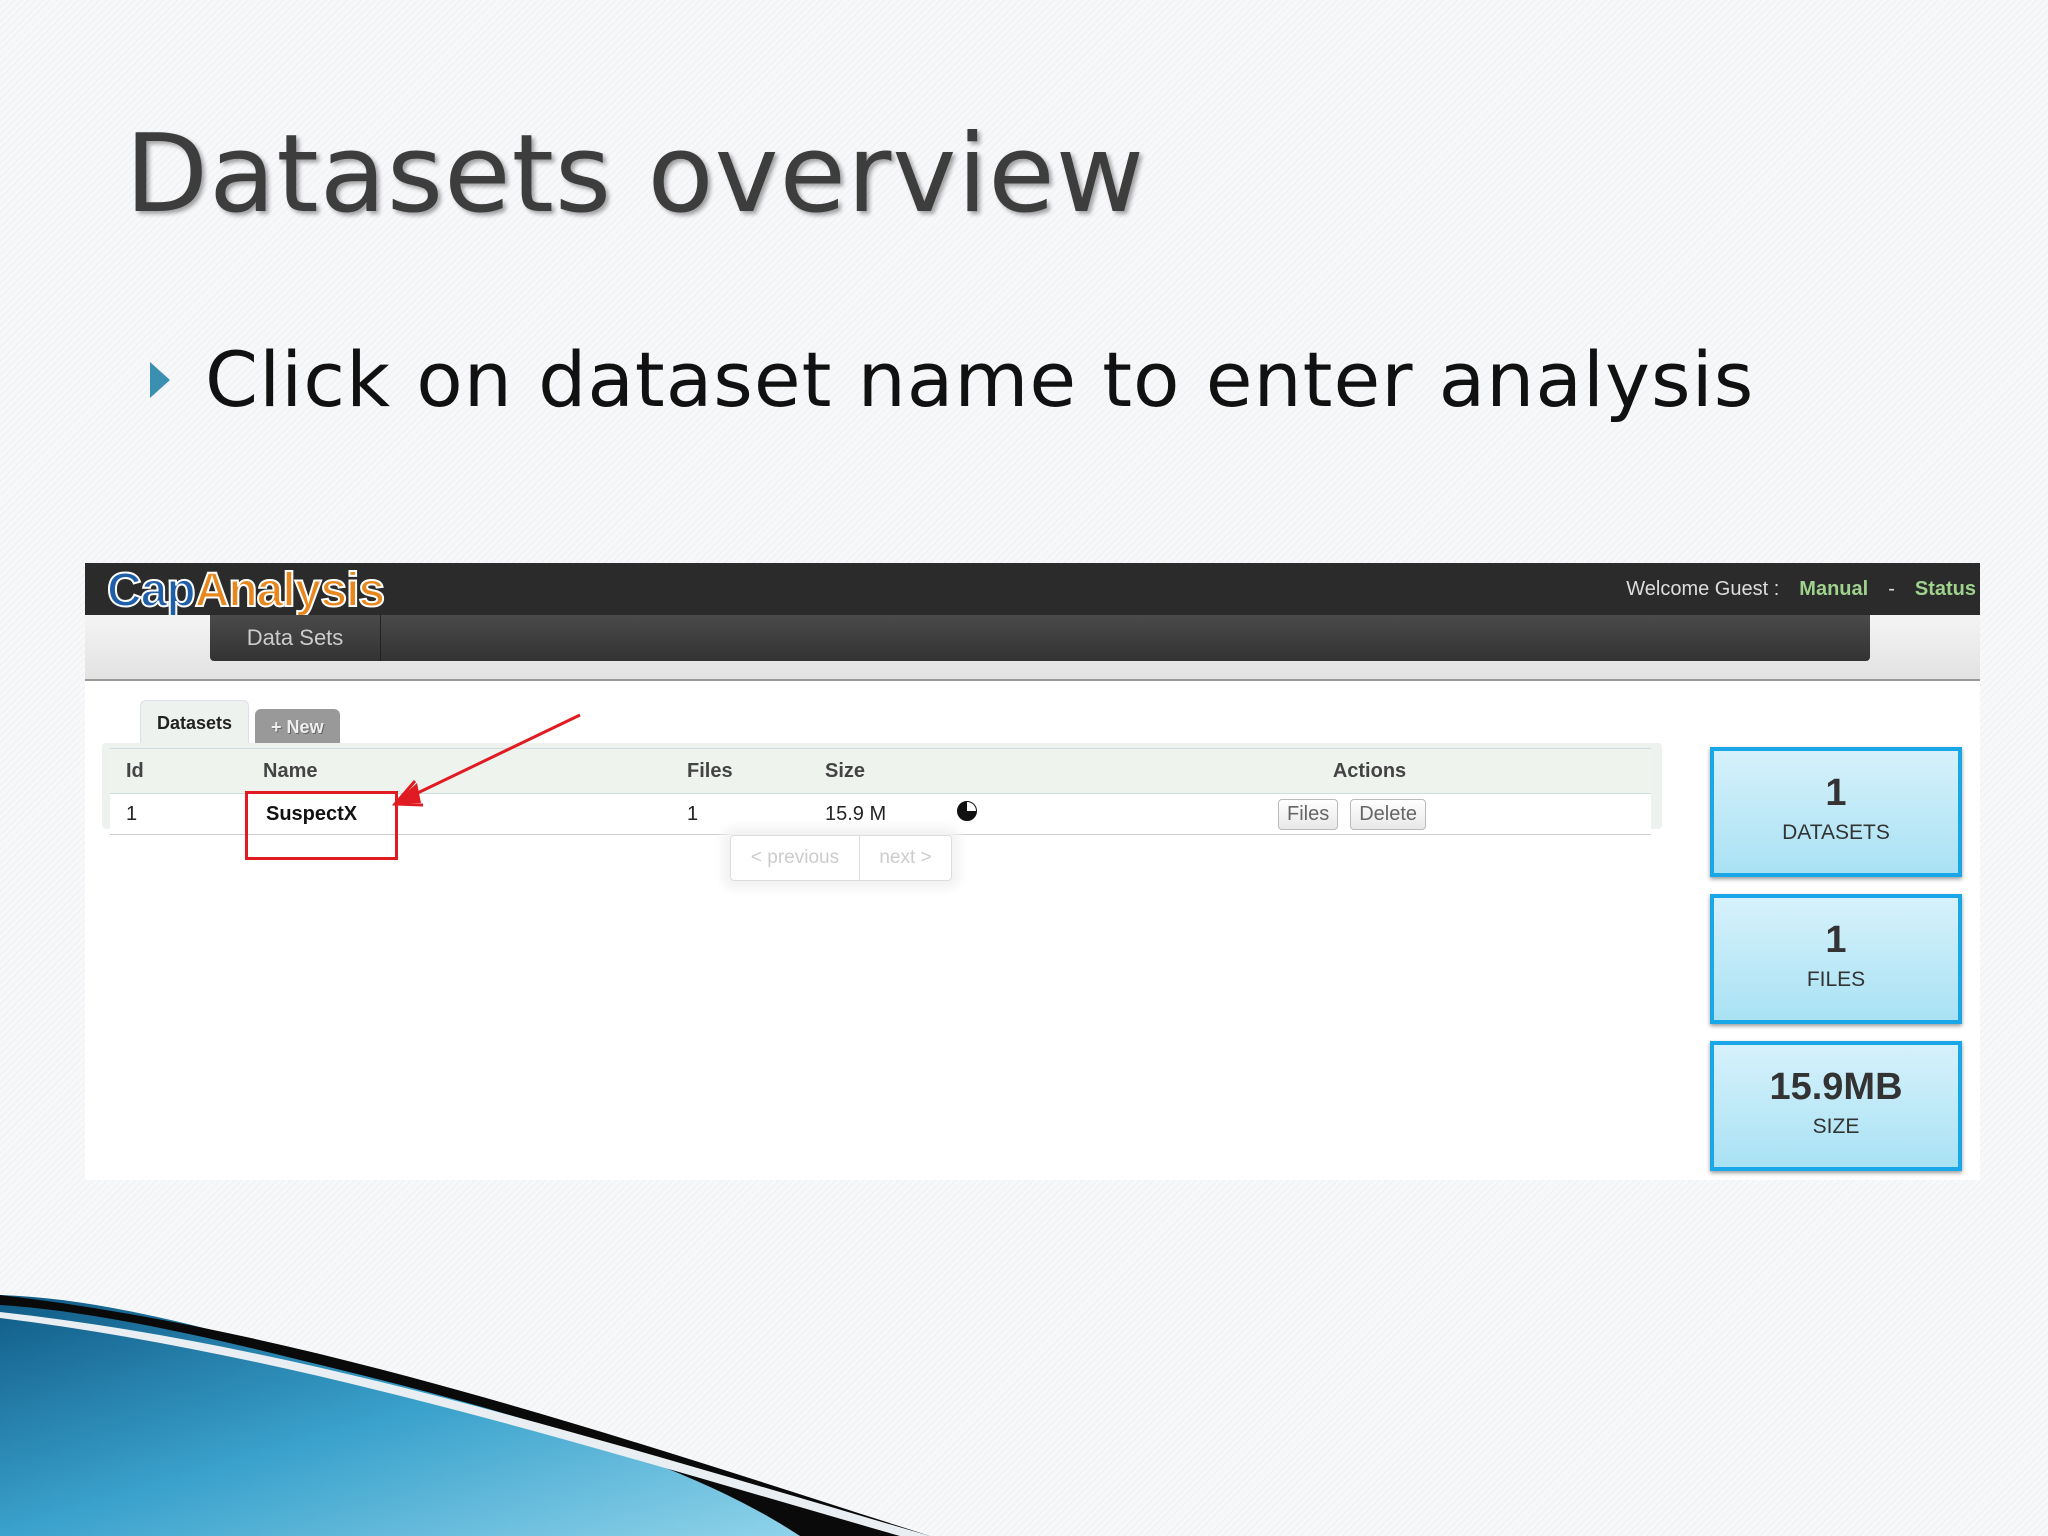 The height and width of the screenshot is (1536, 2048). What do you see at coordinates (1836, 832) in the screenshot?
I see `stat-label-datasets: DATASETS` at bounding box center [1836, 832].